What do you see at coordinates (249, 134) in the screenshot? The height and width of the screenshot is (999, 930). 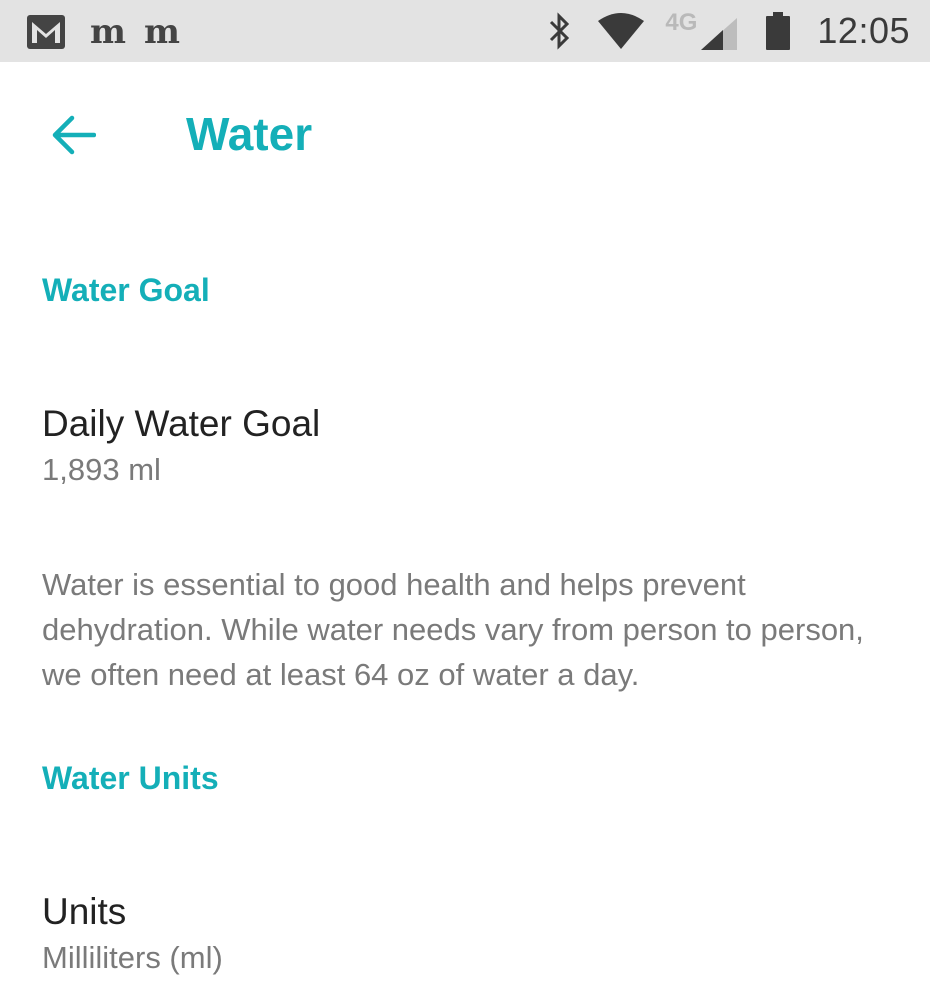 I see `page-title: Water` at bounding box center [249, 134].